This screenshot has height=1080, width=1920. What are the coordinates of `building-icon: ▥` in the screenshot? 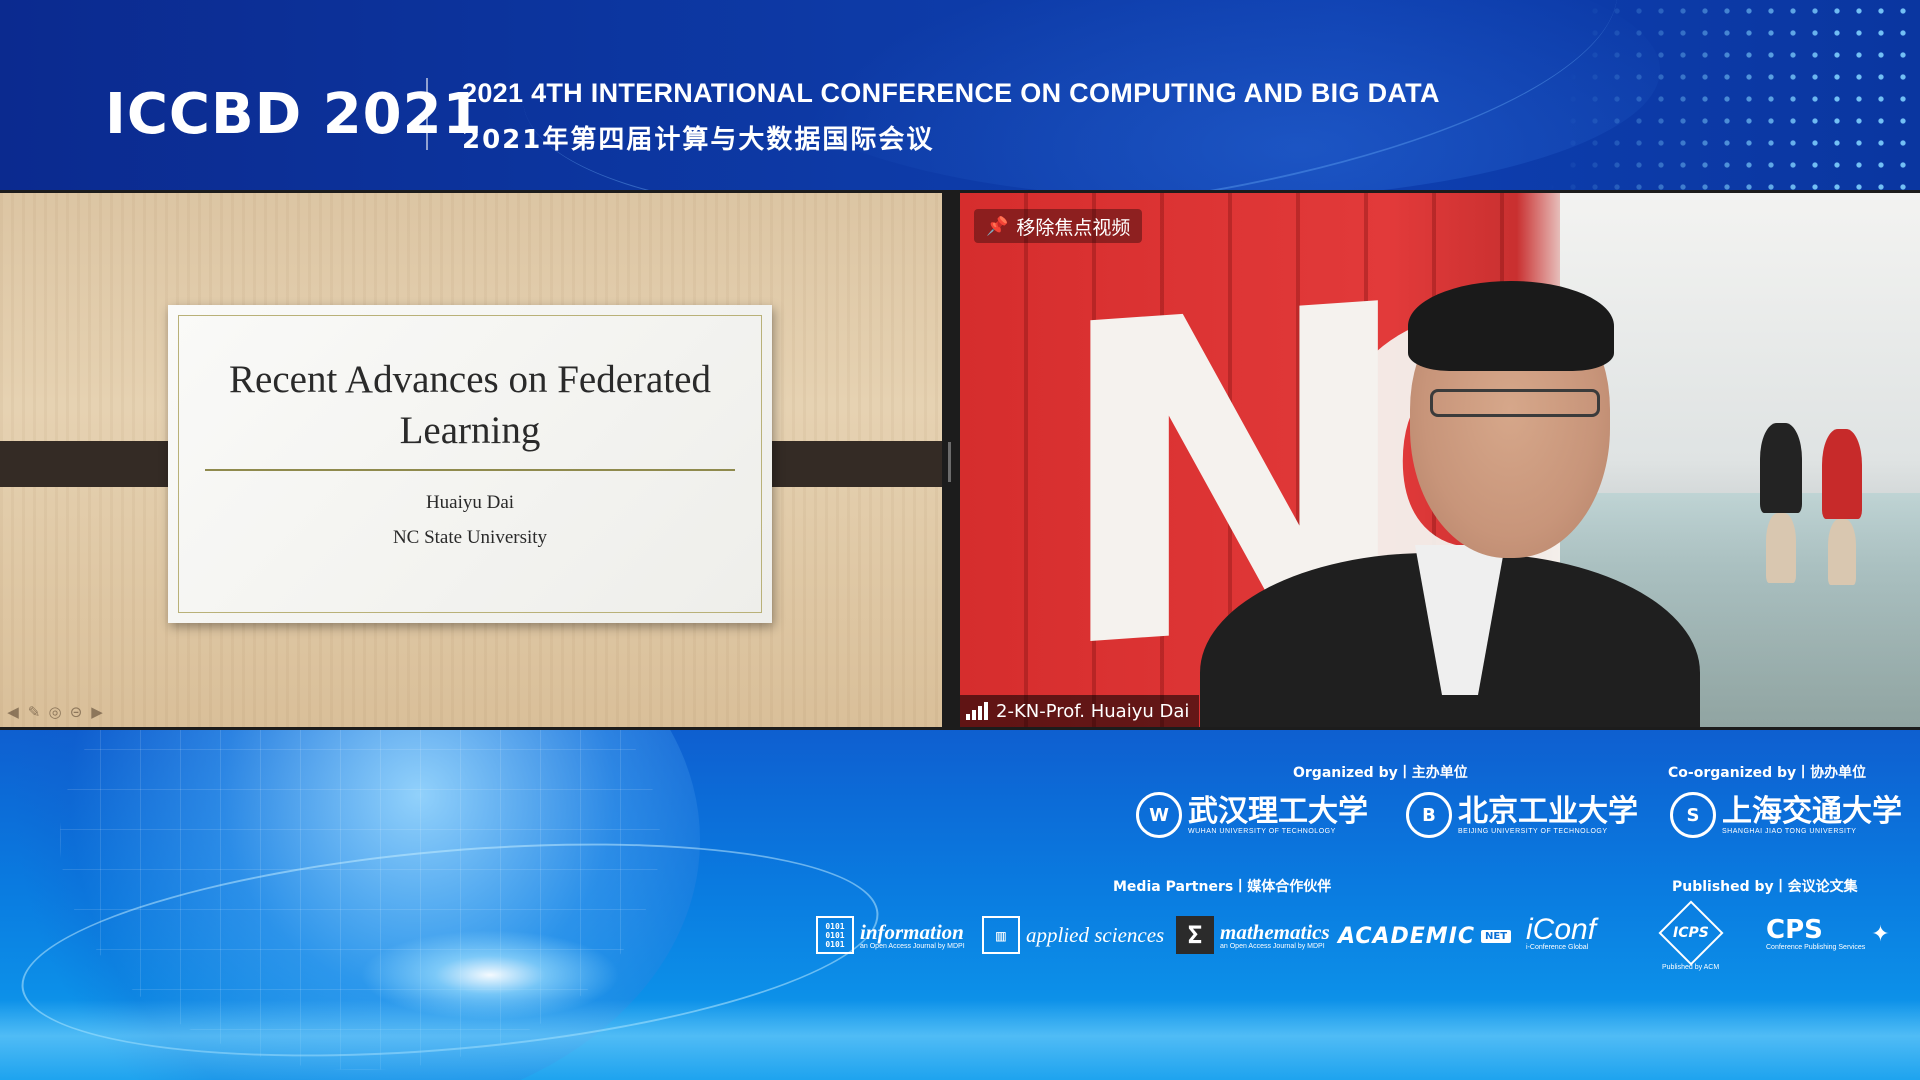 It's located at (1001, 935).